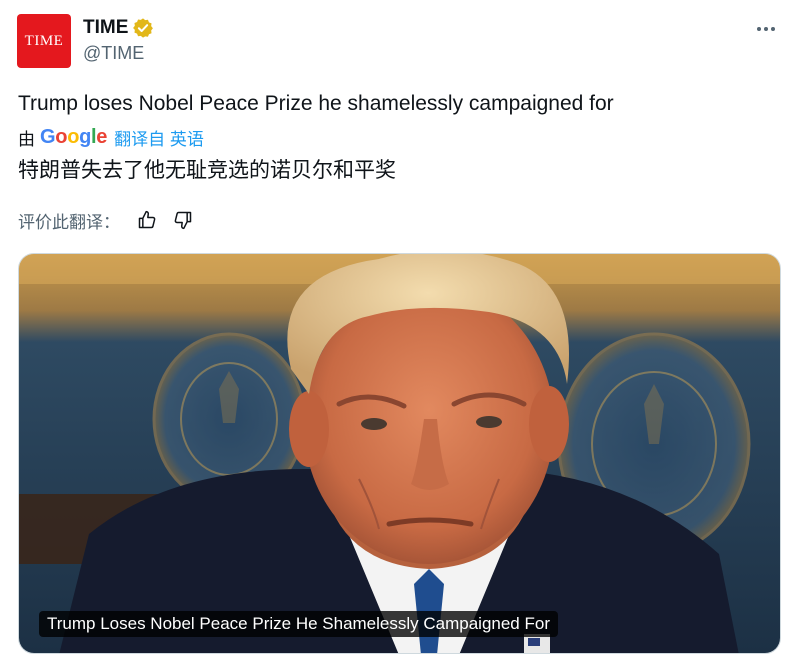 The height and width of the screenshot is (658, 799). I want to click on rate-translation: 评价此翻译：, so click(113, 220).